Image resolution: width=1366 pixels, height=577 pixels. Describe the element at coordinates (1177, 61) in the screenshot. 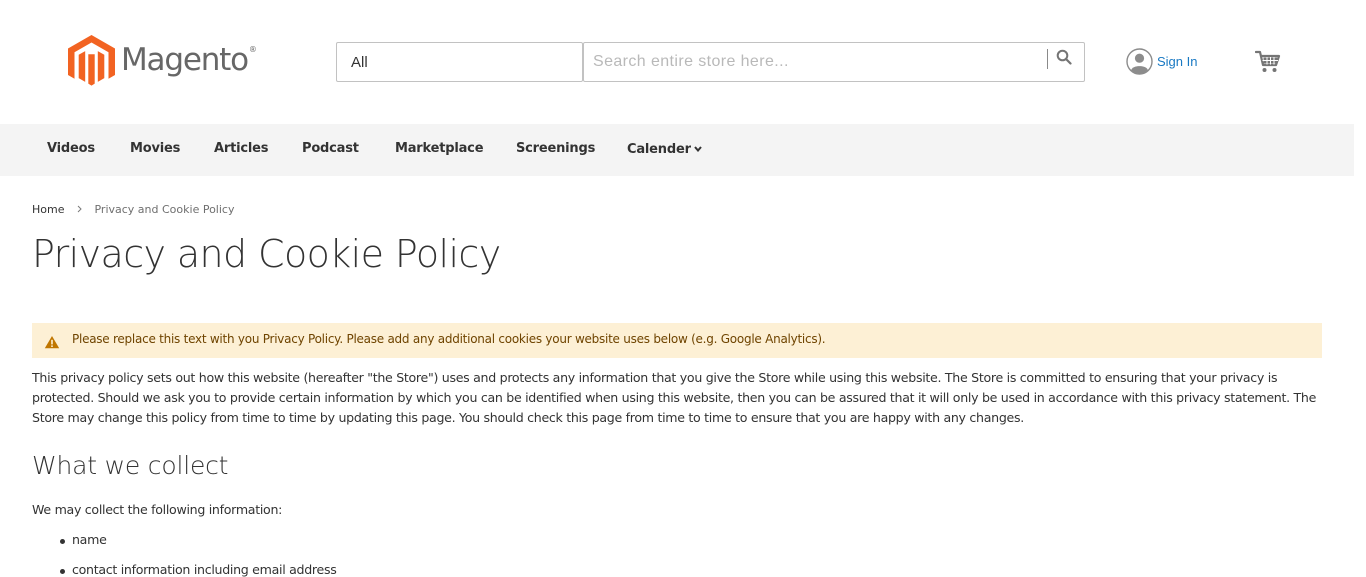

I see `sign-in-label: Sign In` at that location.